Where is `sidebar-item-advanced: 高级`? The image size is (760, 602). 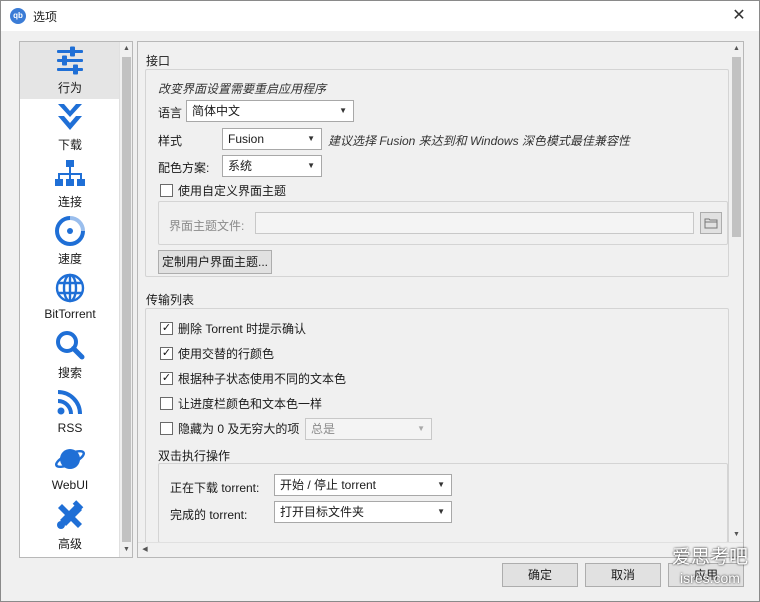 sidebar-item-advanced: 高级 is located at coordinates (70, 526).